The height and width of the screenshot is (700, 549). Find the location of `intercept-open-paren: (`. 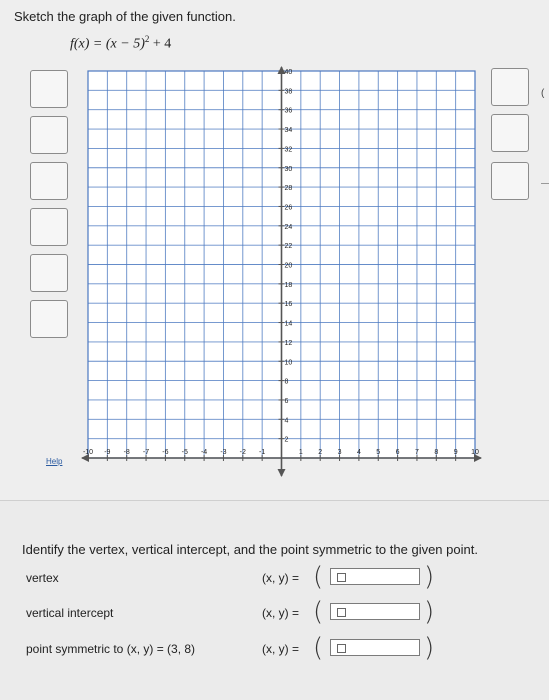

intercept-open-paren: ( is located at coordinates (318, 612).